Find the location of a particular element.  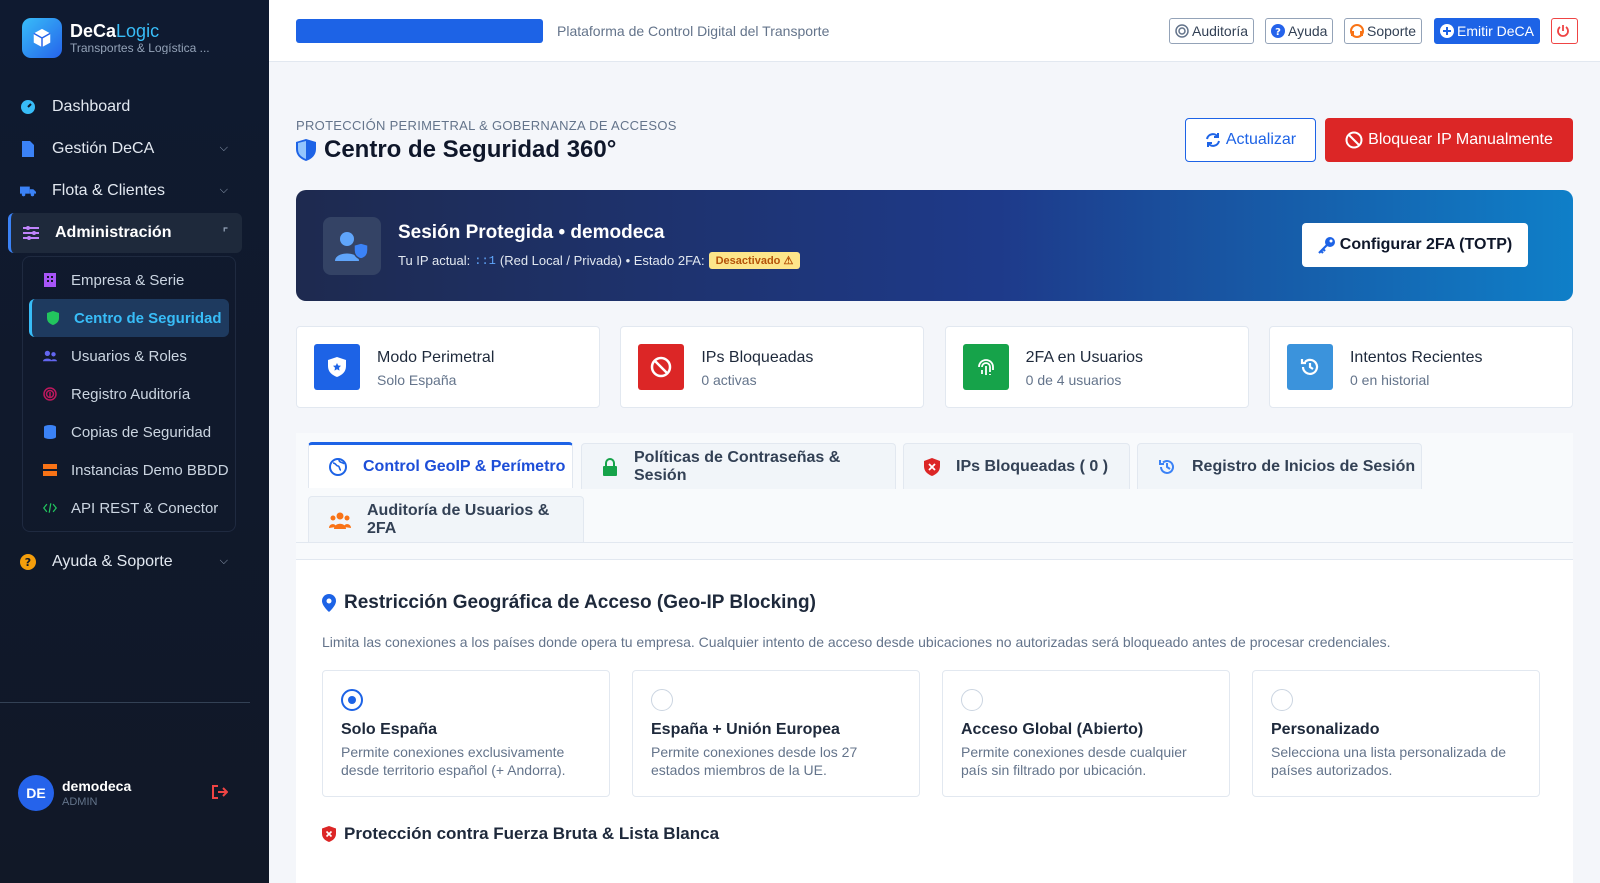

code-icon is located at coordinates (50, 508).